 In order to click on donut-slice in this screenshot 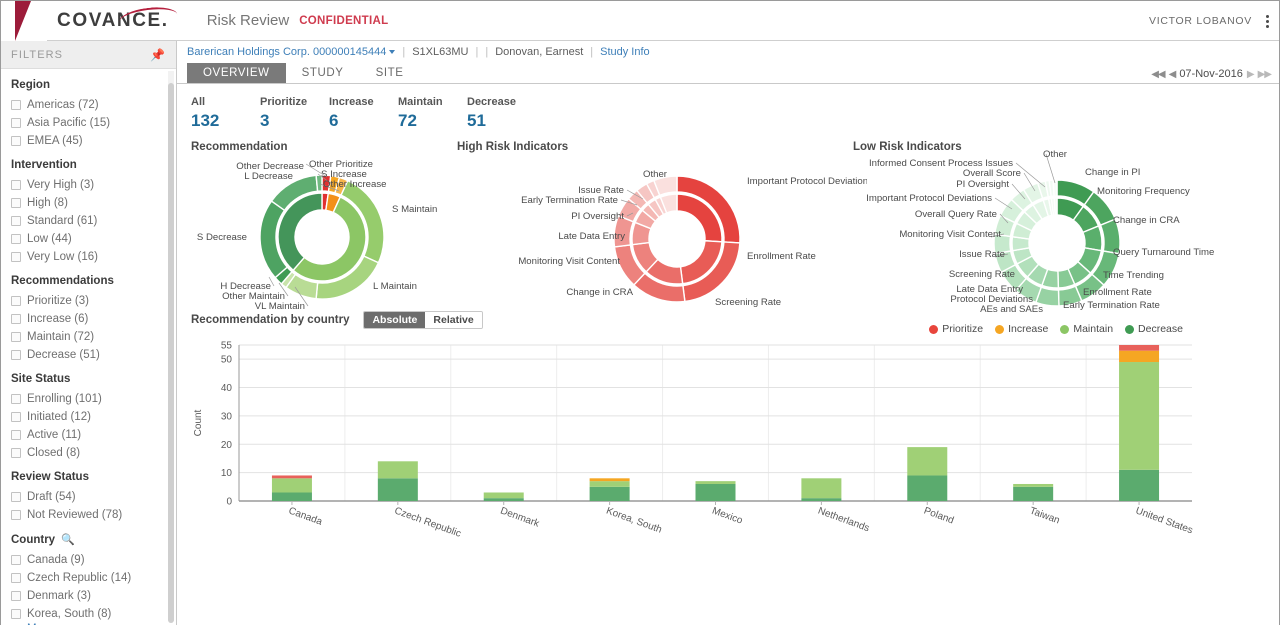, I will do `click(1055, 206)`.